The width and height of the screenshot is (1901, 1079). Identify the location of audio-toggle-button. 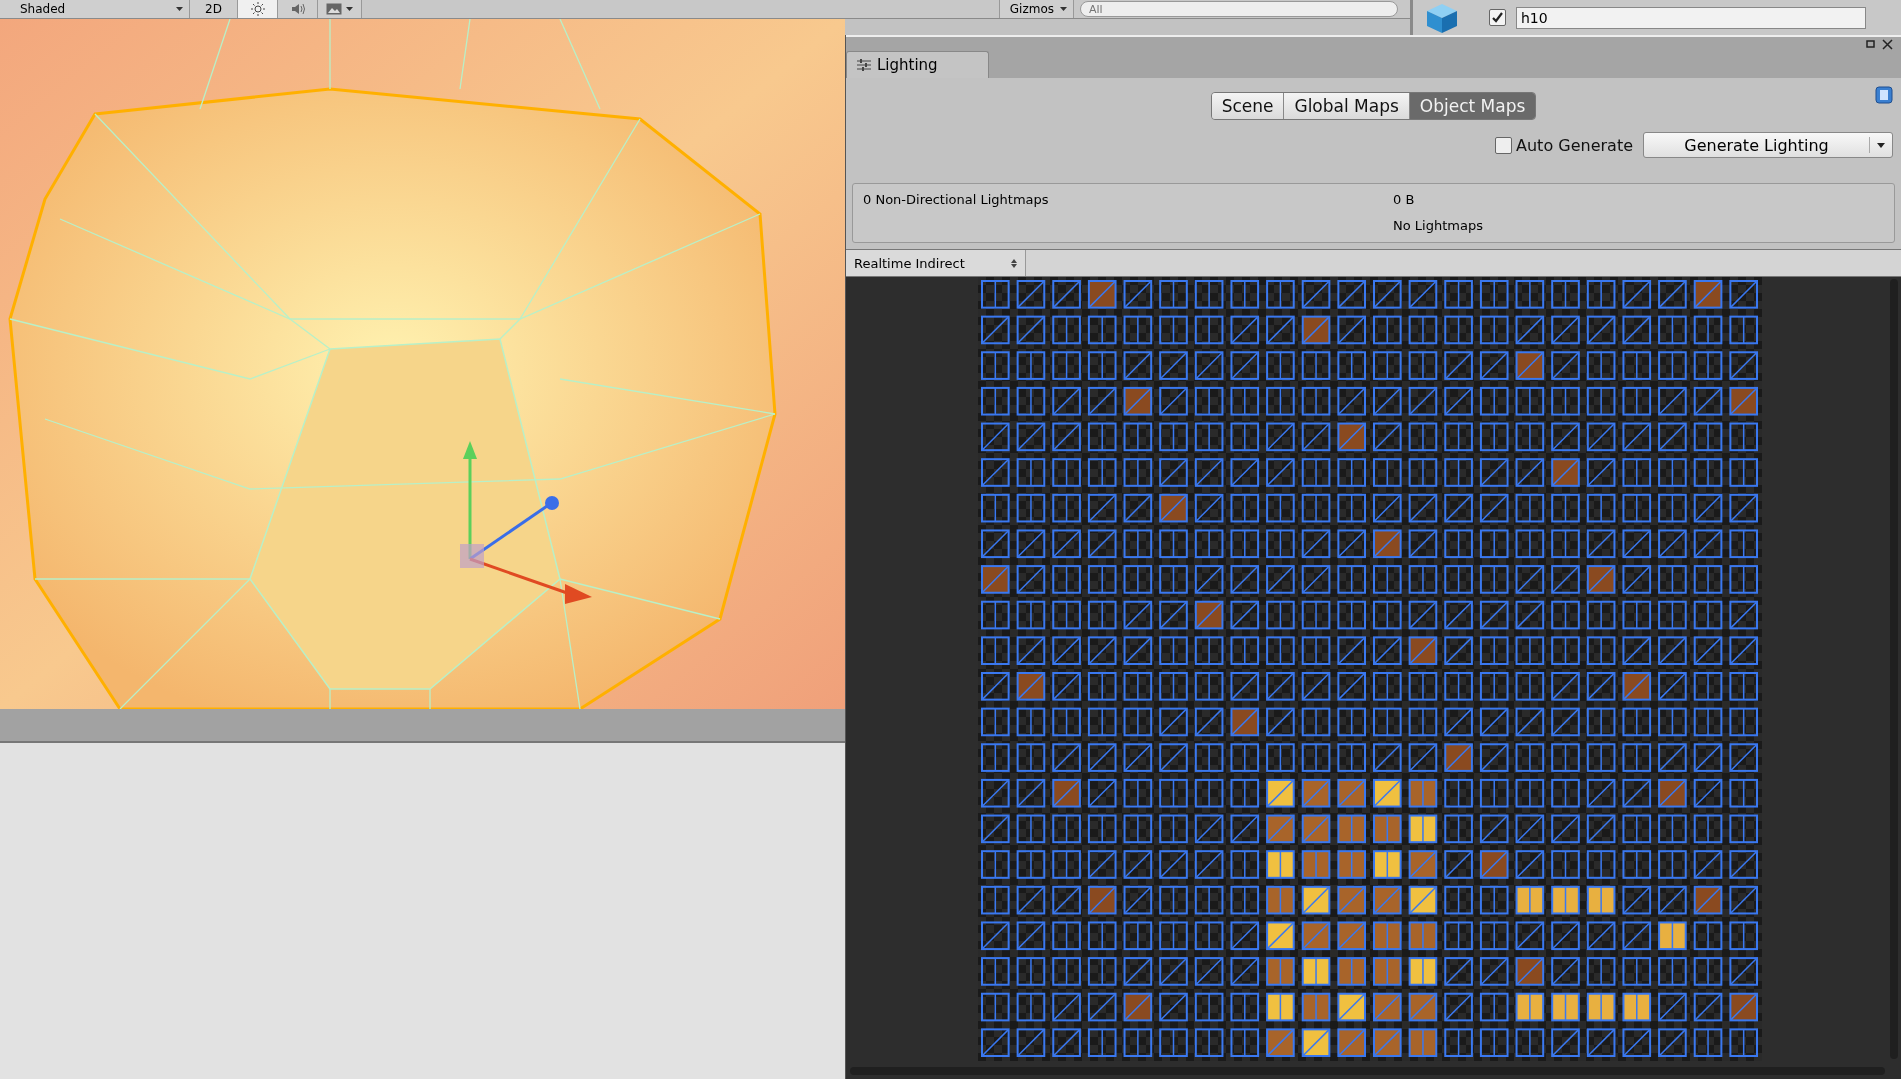
(298, 9).